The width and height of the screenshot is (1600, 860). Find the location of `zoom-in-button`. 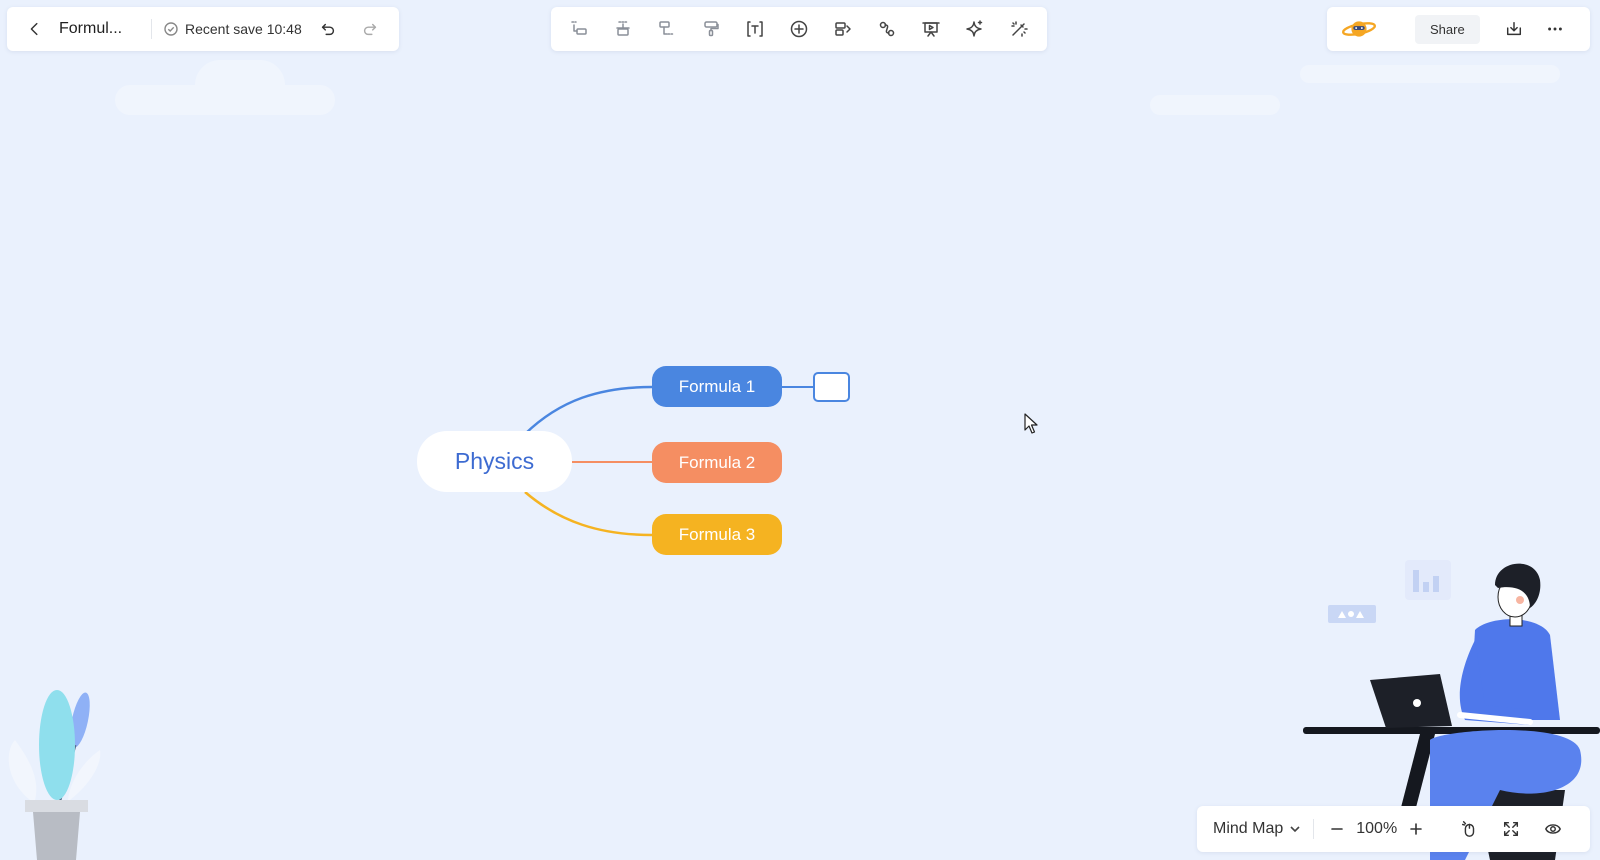

zoom-in-button is located at coordinates (1416, 829).